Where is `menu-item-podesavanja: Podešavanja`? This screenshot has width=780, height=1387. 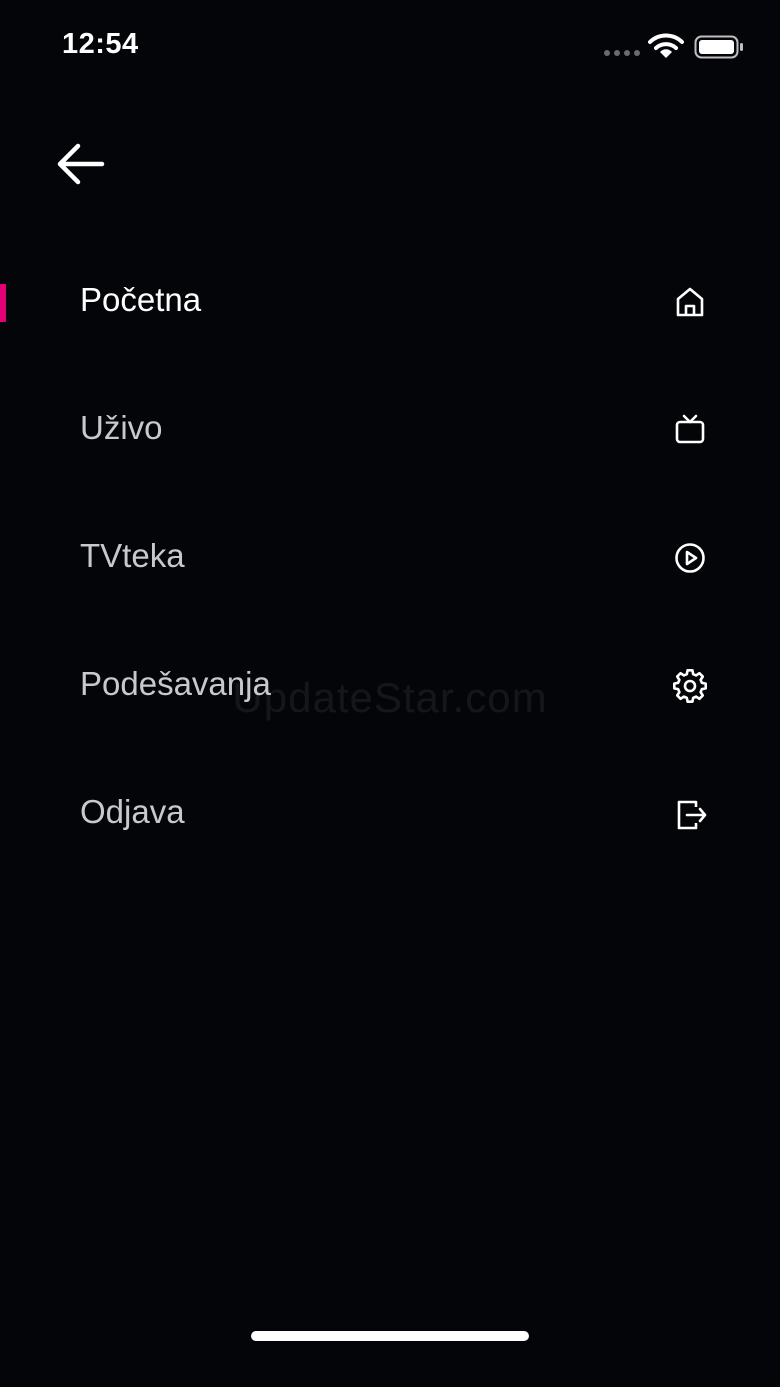 menu-item-podesavanja: Podešavanja is located at coordinates (390, 684).